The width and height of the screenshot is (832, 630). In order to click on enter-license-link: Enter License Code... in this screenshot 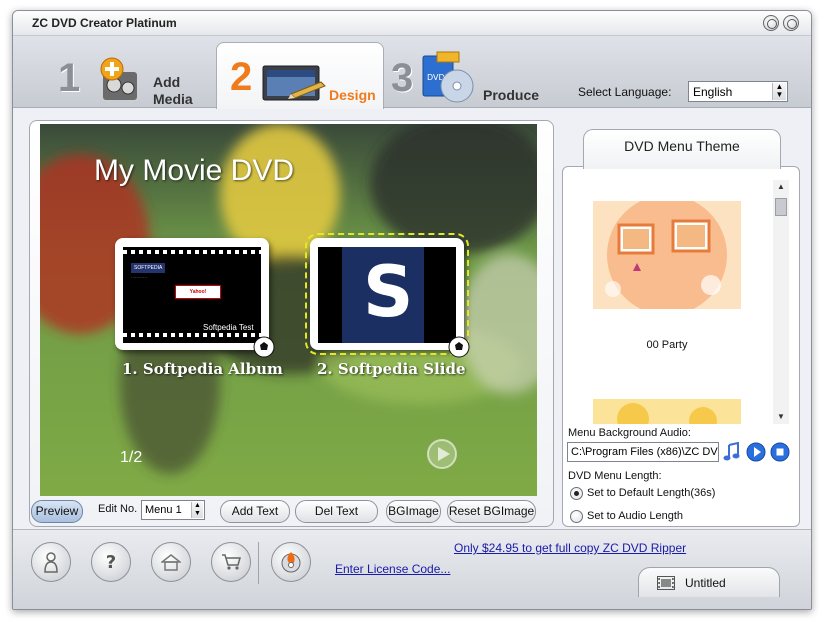, I will do `click(392, 569)`.